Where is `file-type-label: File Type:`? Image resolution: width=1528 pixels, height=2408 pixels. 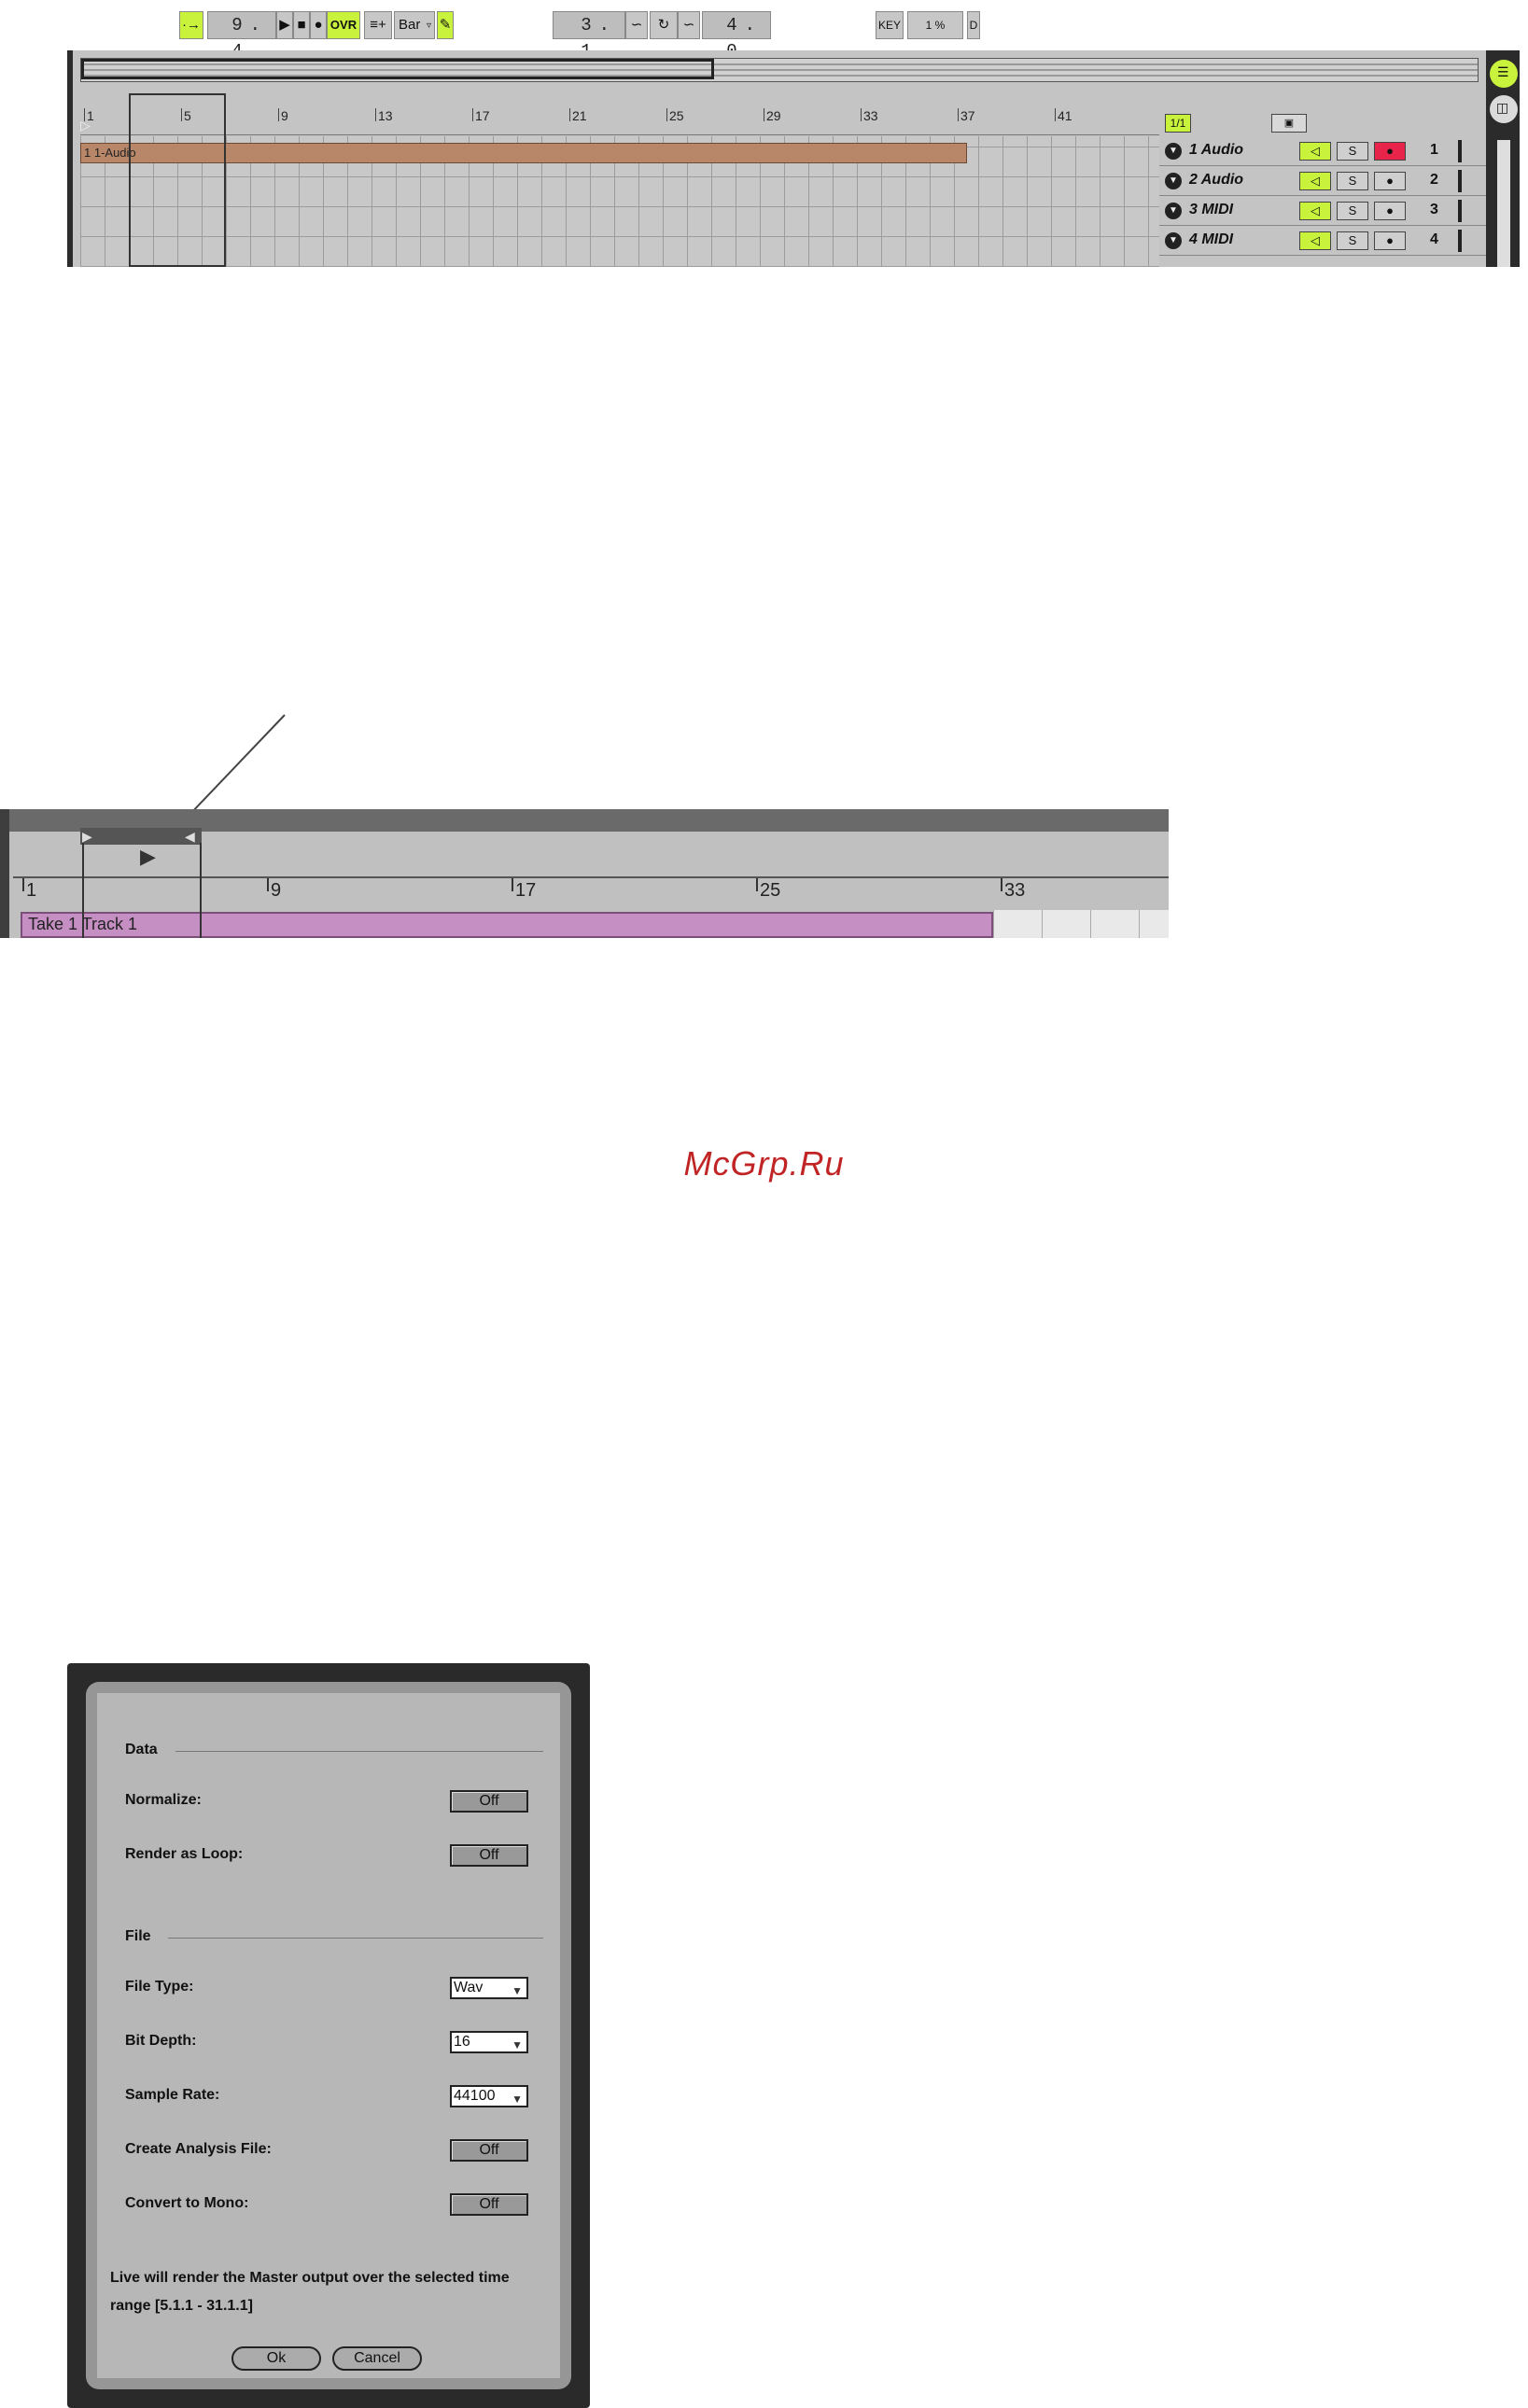
file-type-label: File Type: is located at coordinates (159, 1987).